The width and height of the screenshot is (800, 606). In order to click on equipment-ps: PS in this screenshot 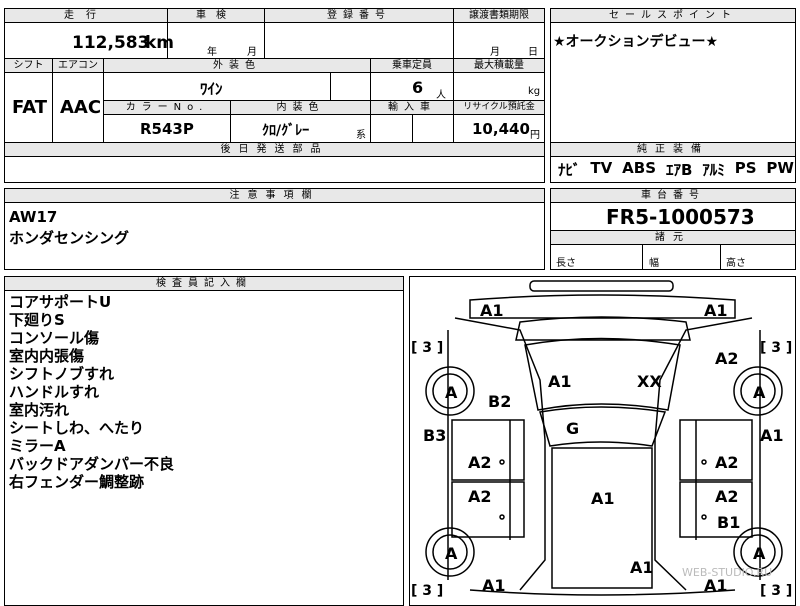, I will do `click(745, 168)`.